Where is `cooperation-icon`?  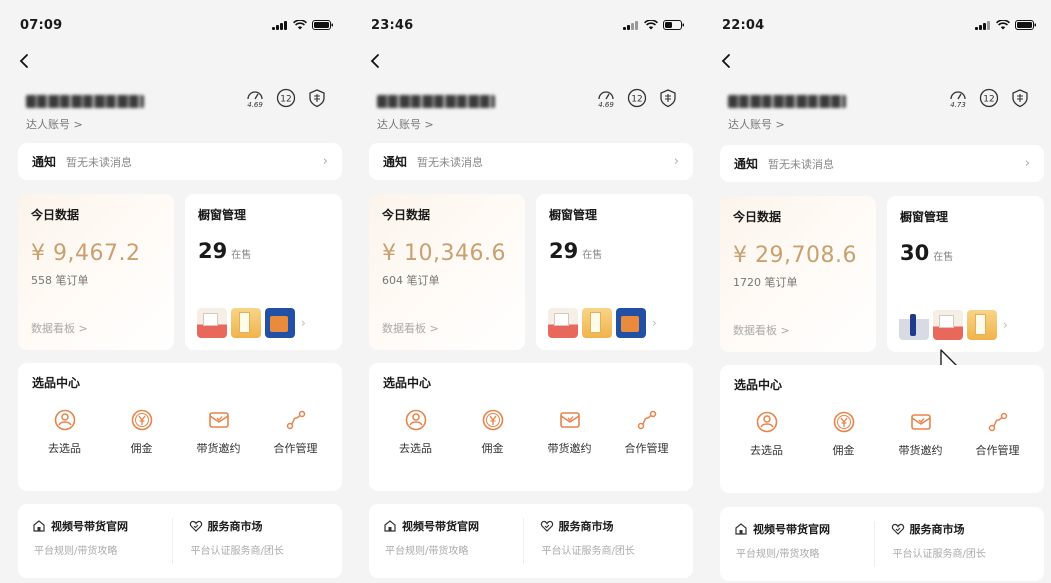 cooperation-icon is located at coordinates (295, 420).